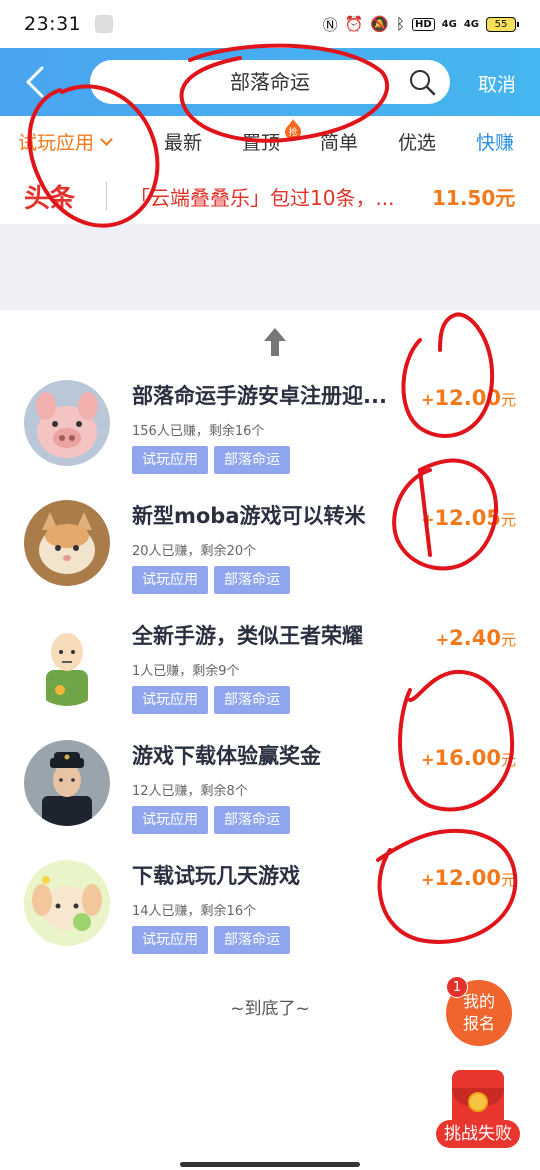 Image resolution: width=540 pixels, height=1170 pixels. What do you see at coordinates (474, 198) in the screenshot?
I see `headline-price: 11.50元` at bounding box center [474, 198].